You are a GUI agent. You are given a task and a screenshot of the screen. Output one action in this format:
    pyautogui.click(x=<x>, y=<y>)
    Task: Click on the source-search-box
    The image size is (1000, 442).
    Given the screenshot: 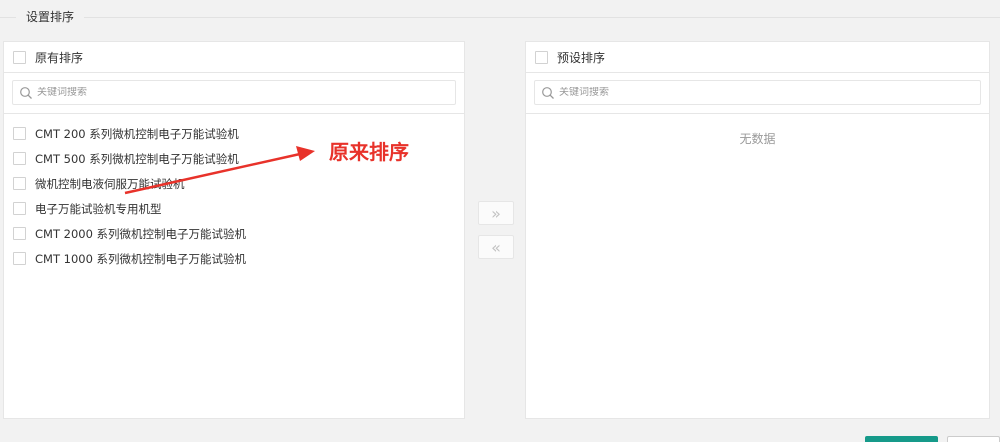 What is the action you would take?
    pyautogui.click(x=234, y=92)
    